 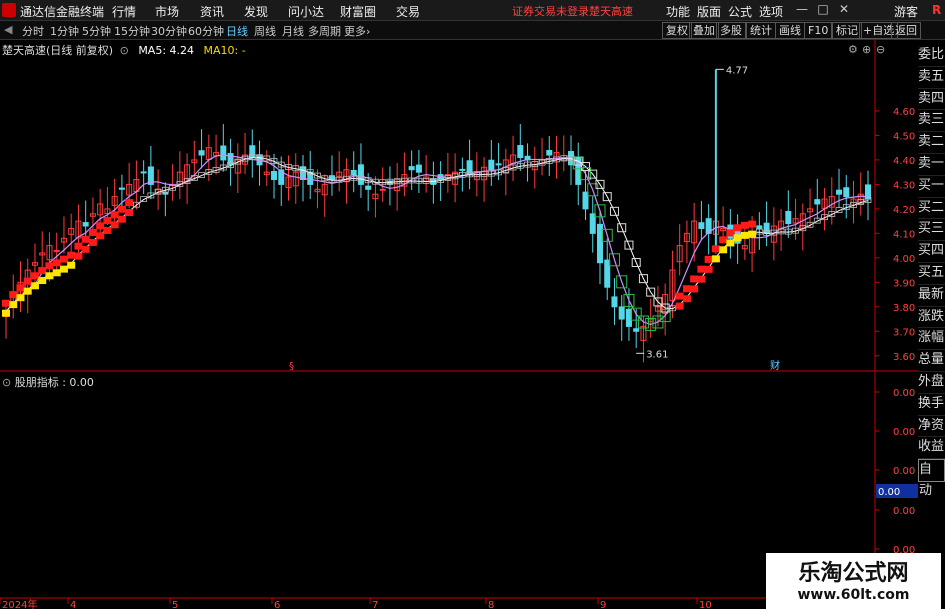 What do you see at coordinates (904, 112) in the screenshot?
I see `y-tick-label: 4.60` at bounding box center [904, 112].